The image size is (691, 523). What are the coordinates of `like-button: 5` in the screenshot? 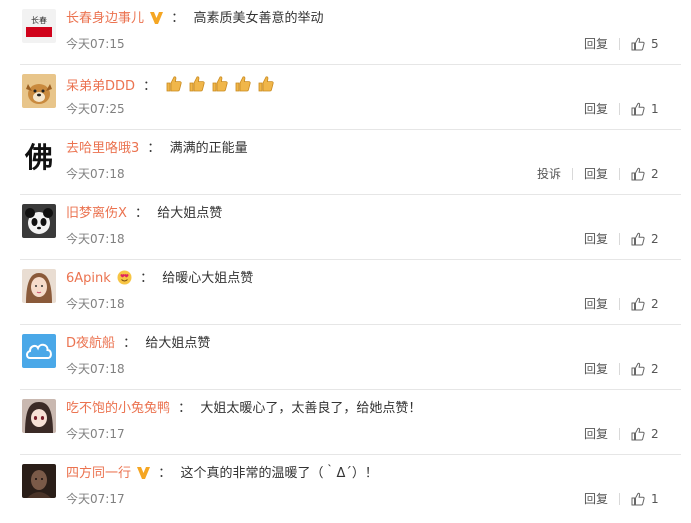 It's located at (645, 44).